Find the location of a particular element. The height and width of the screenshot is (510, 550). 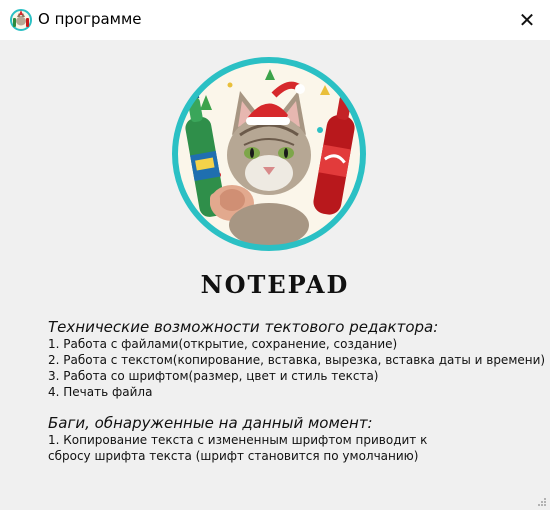

logo-title: NOTEPAD is located at coordinates (275, 284).